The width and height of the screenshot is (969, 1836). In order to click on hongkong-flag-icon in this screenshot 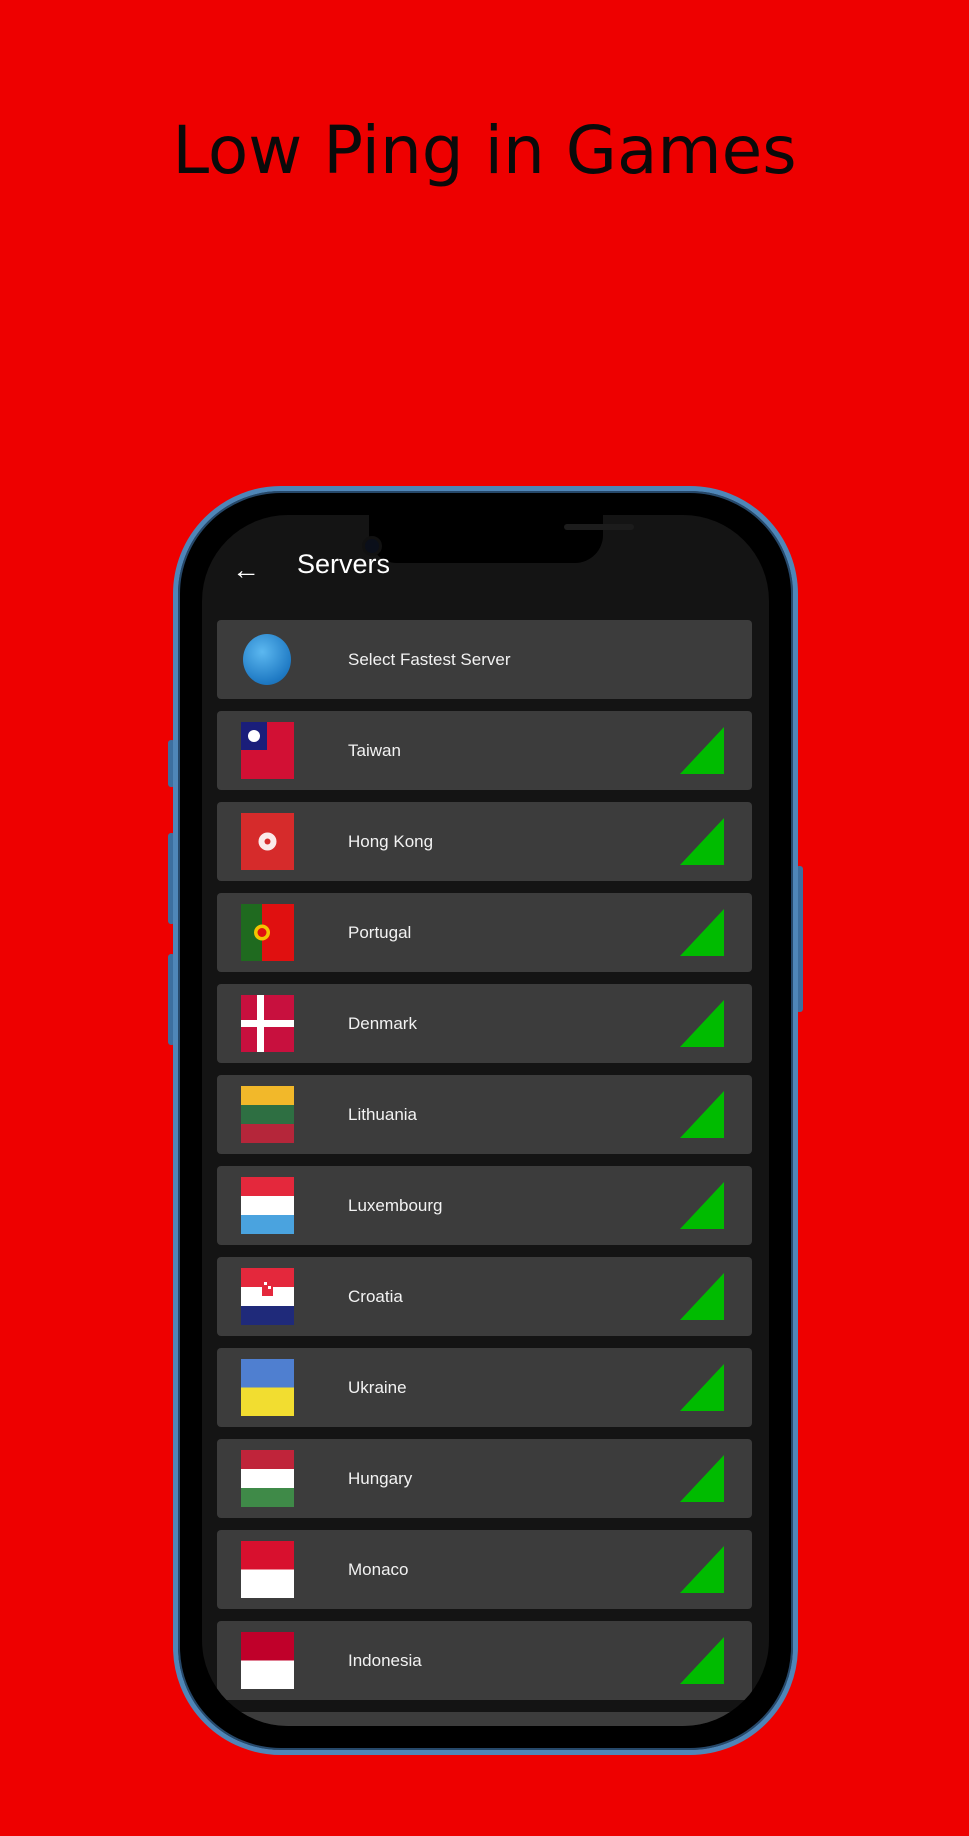, I will do `click(267, 841)`.